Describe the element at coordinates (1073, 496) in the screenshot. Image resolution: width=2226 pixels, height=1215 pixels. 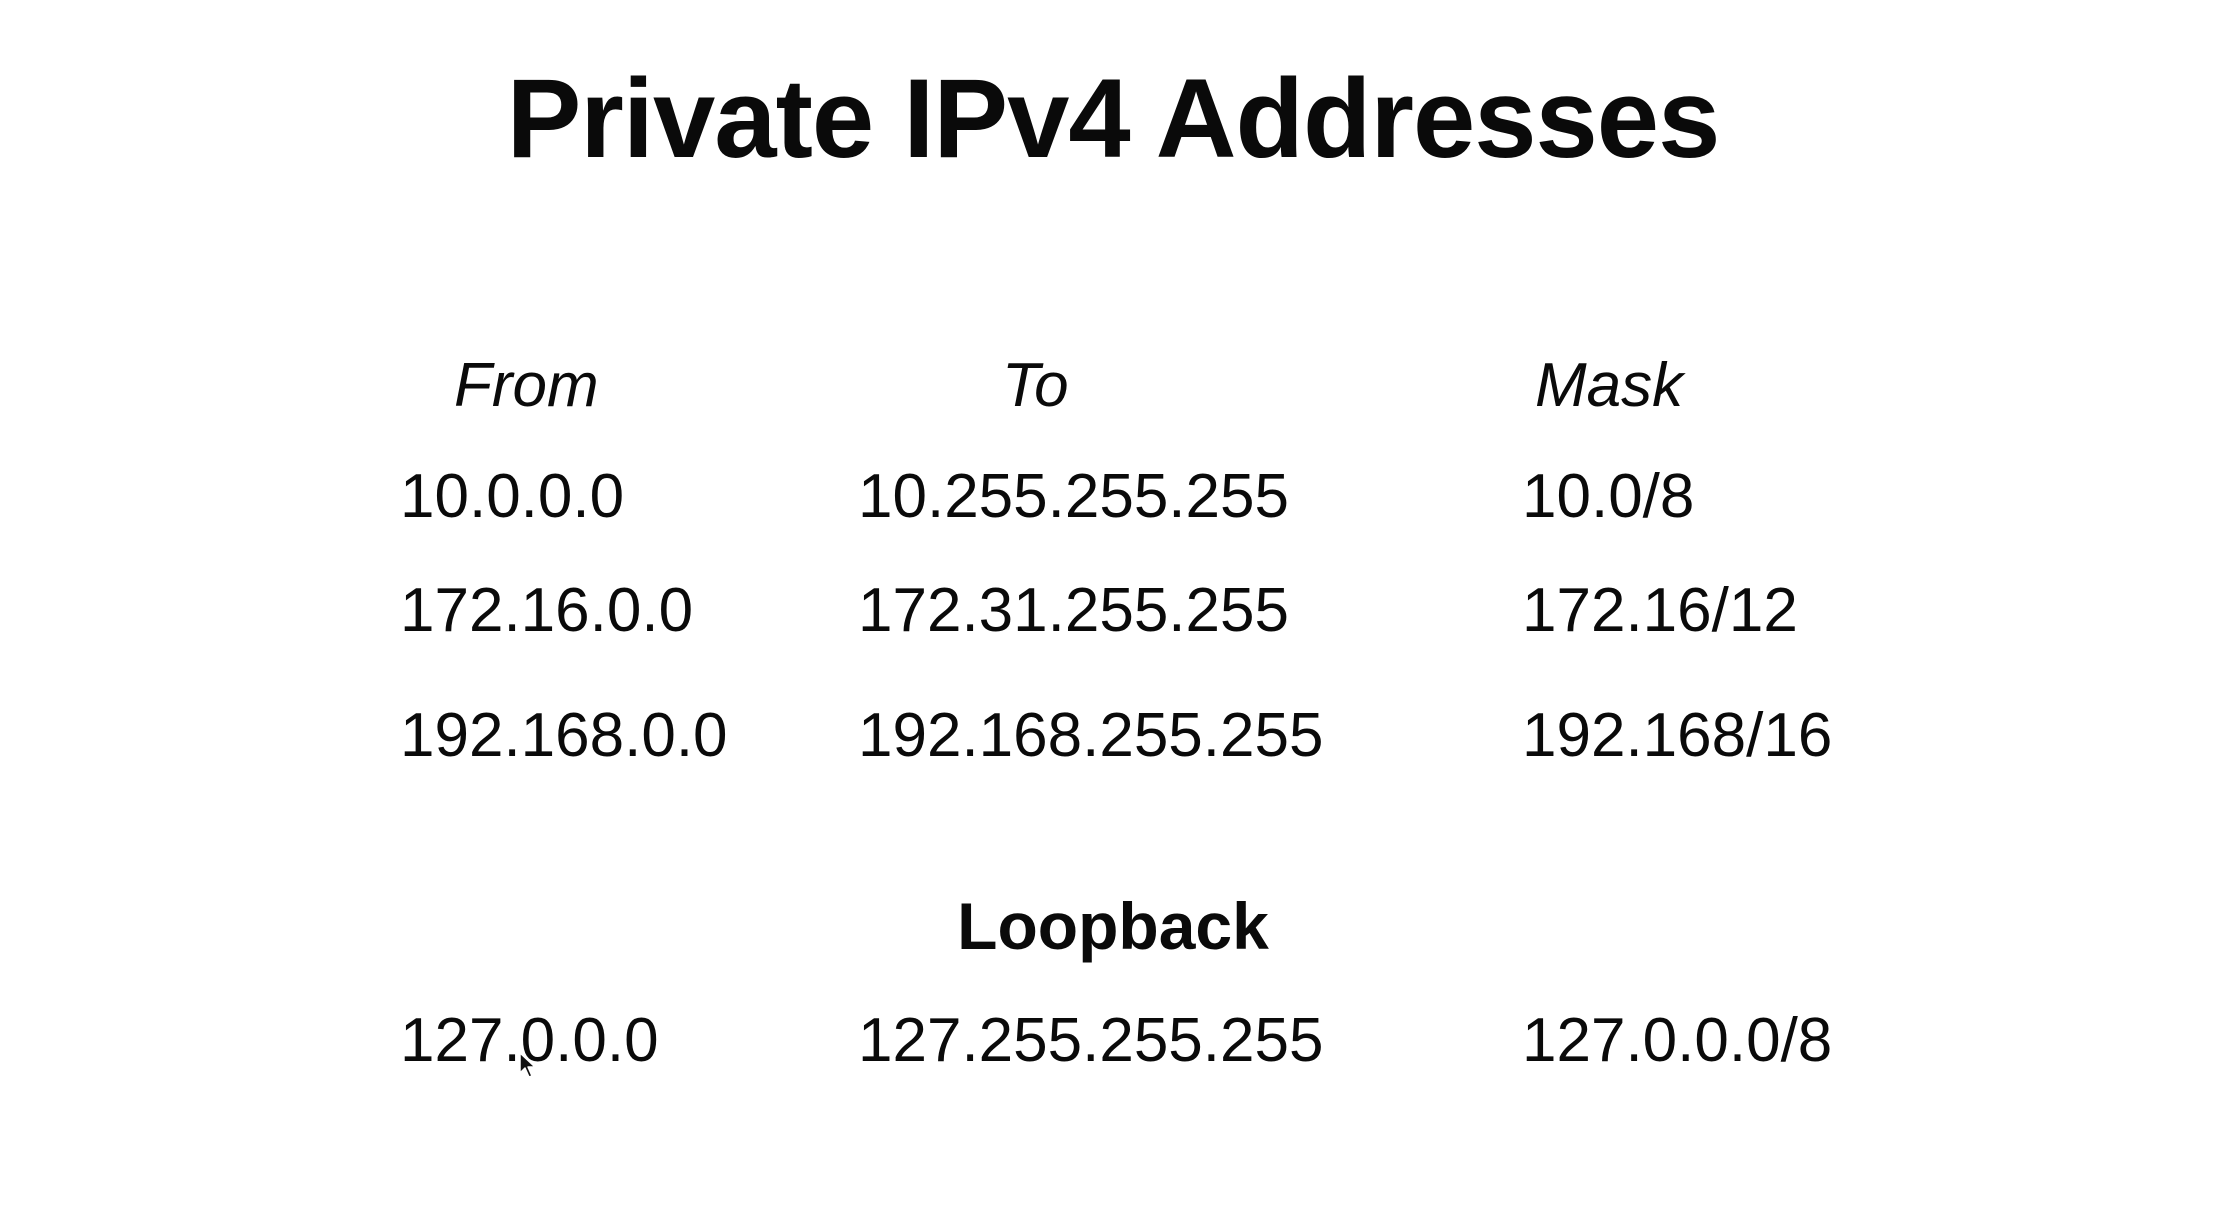
I see `table-cell-to: 10.255.255.255` at that location.